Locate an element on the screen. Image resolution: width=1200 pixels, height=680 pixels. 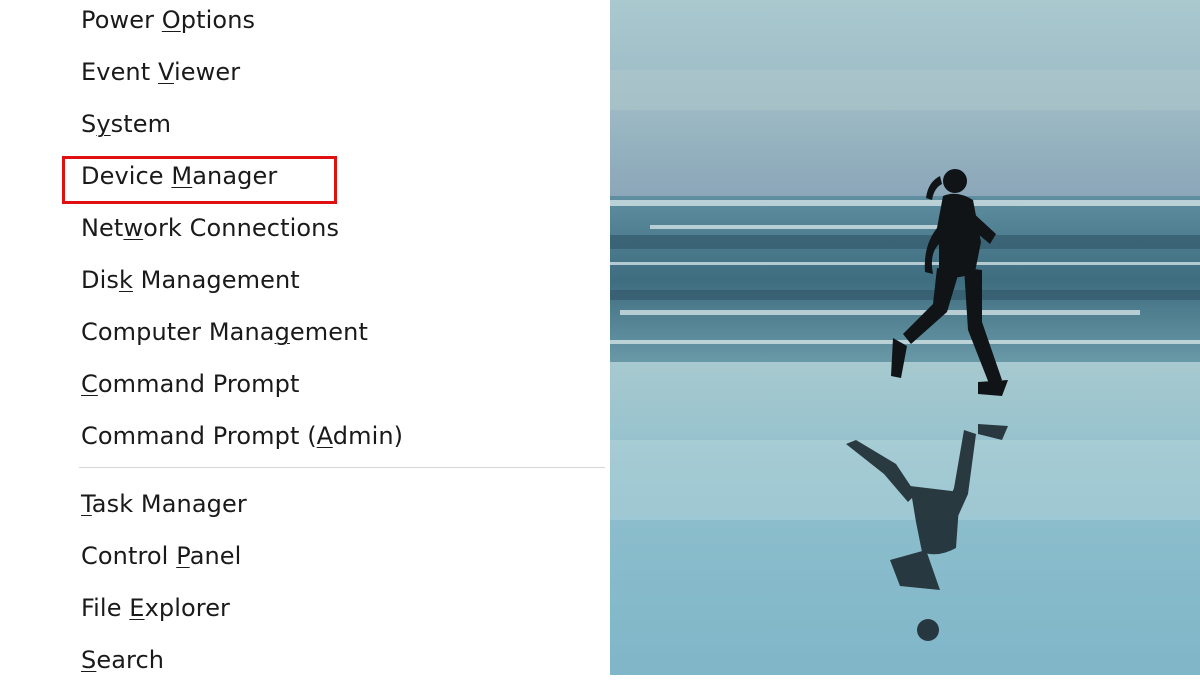
menu-item-system: System is located at coordinates (126, 124).